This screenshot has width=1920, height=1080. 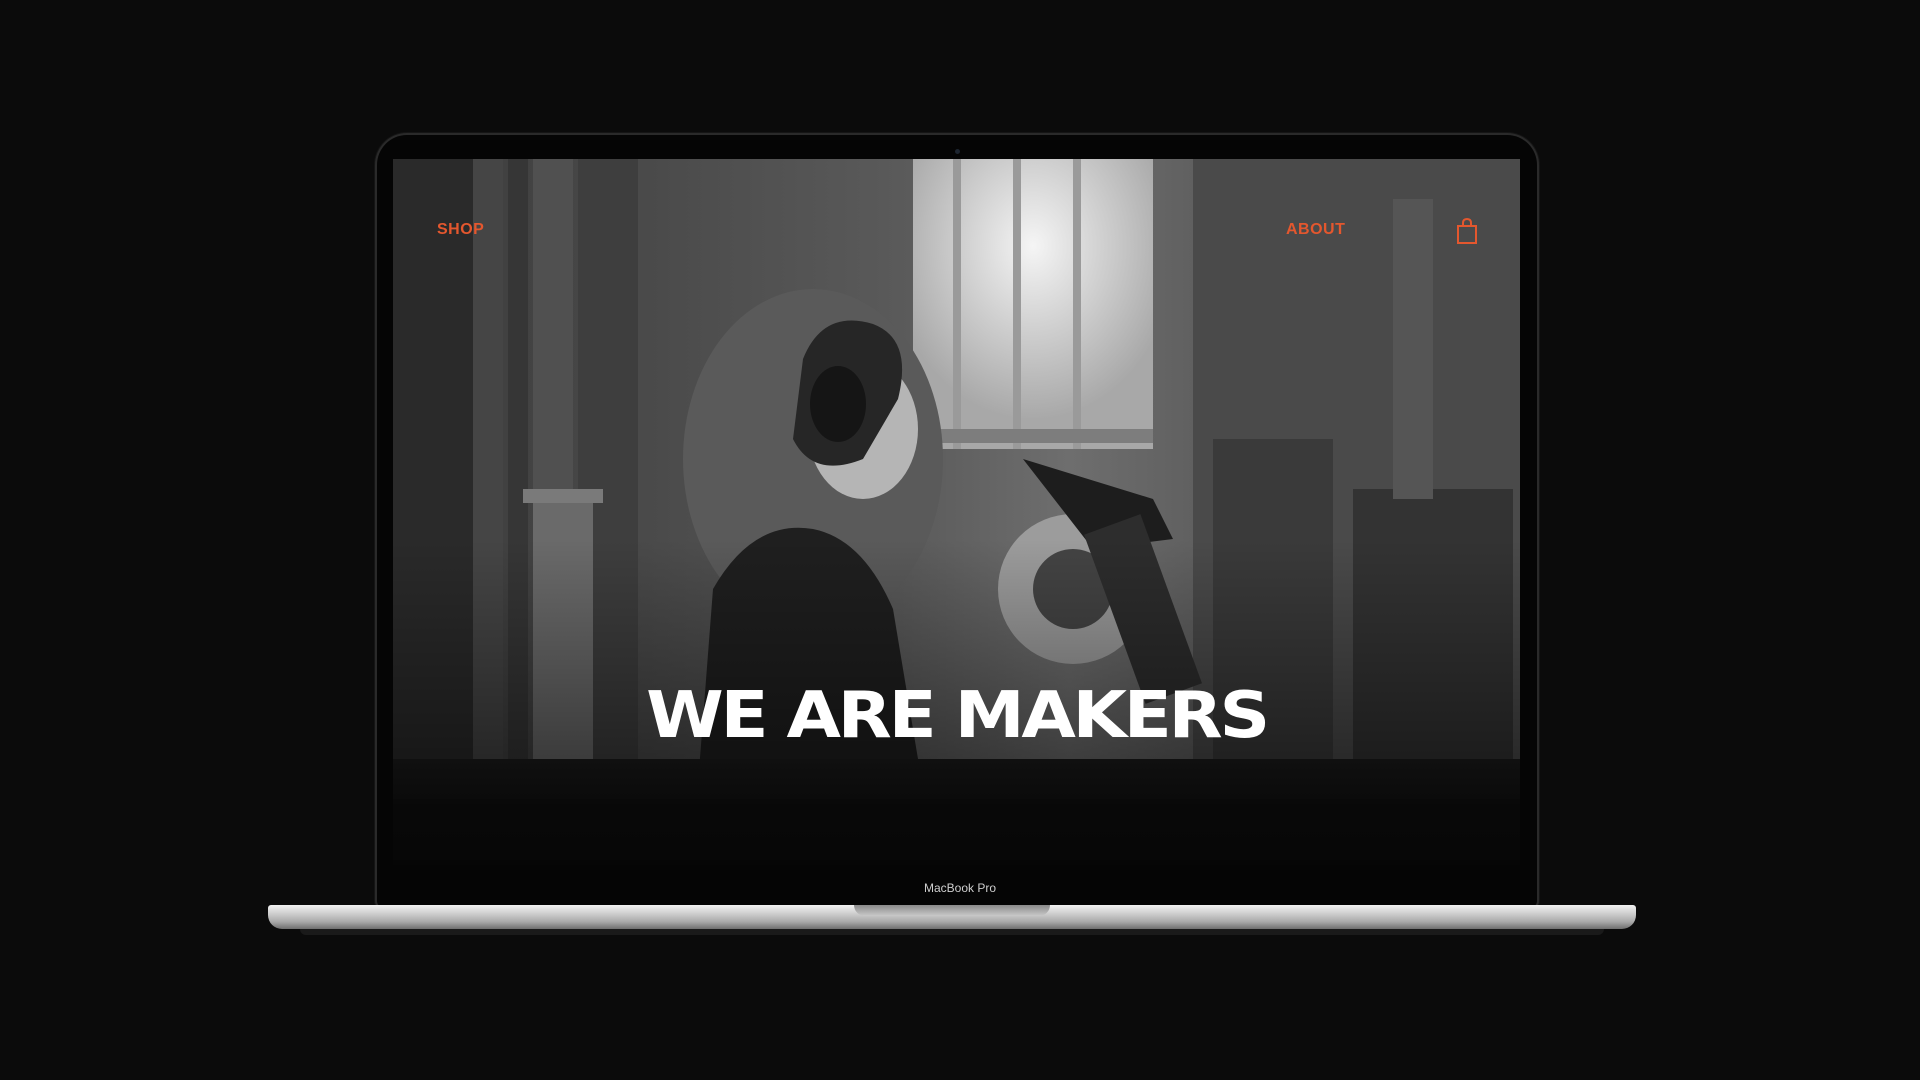 I want to click on nav-shop-link: SHOP, so click(x=460, y=230).